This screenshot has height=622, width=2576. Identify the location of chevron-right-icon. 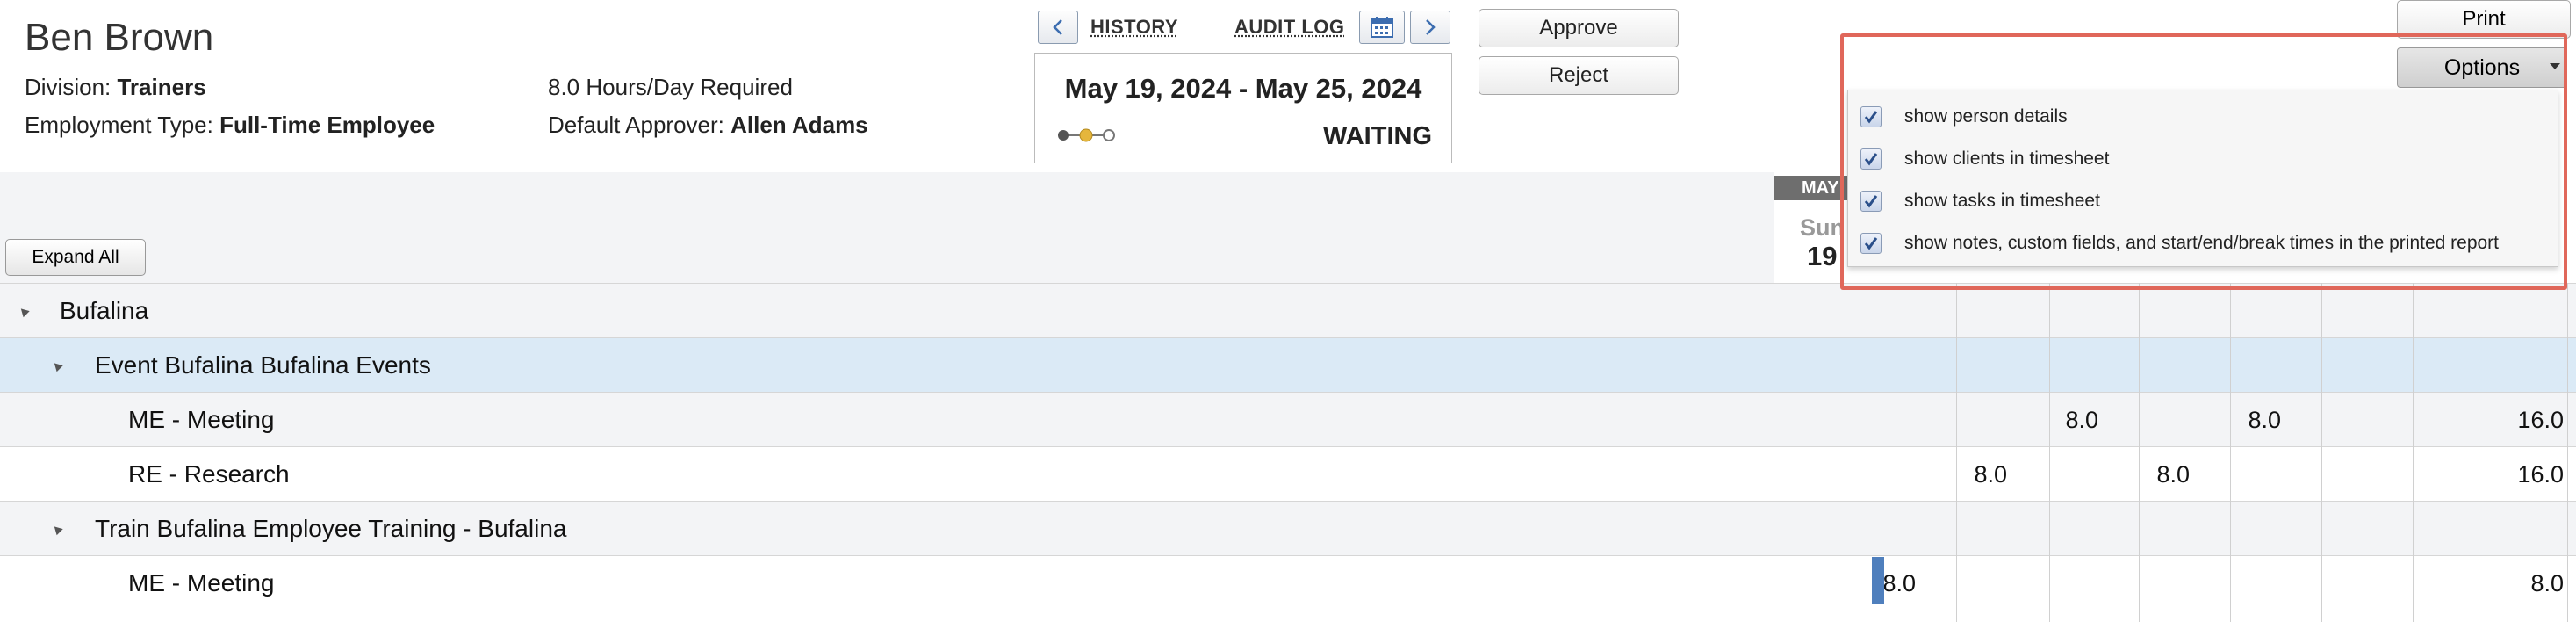
(1431, 27).